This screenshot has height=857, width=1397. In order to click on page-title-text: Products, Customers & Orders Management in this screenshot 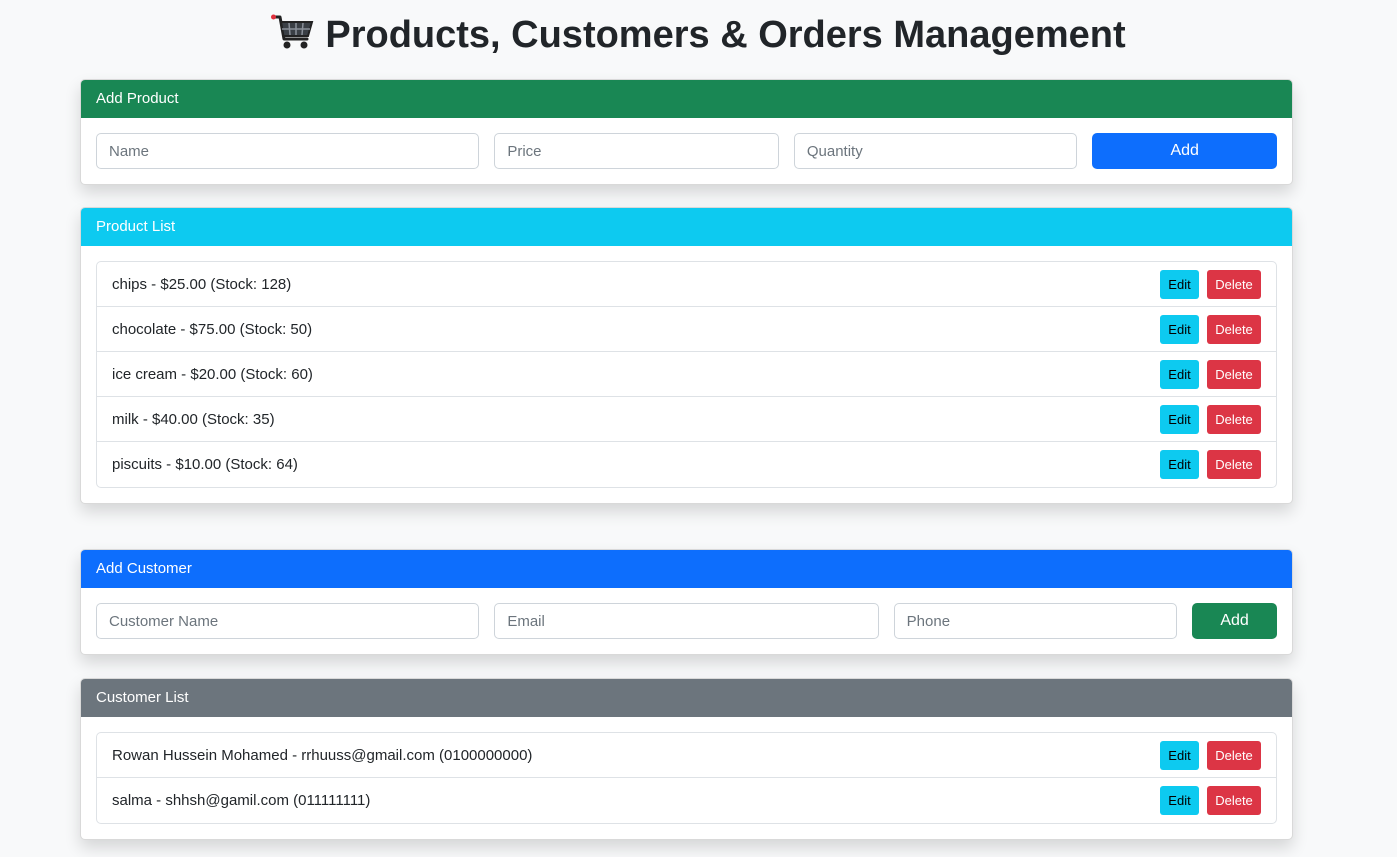, I will do `click(725, 35)`.